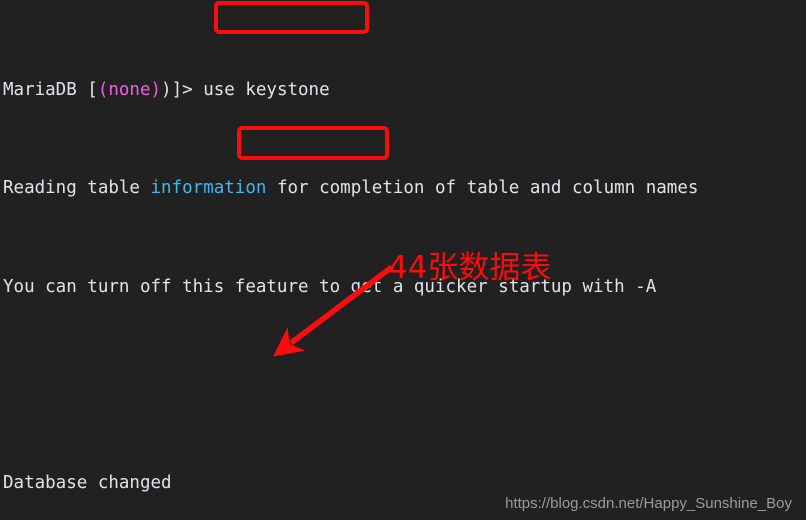  Describe the element at coordinates (266, 89) in the screenshot. I see `command-use-keystone: use keystone` at that location.